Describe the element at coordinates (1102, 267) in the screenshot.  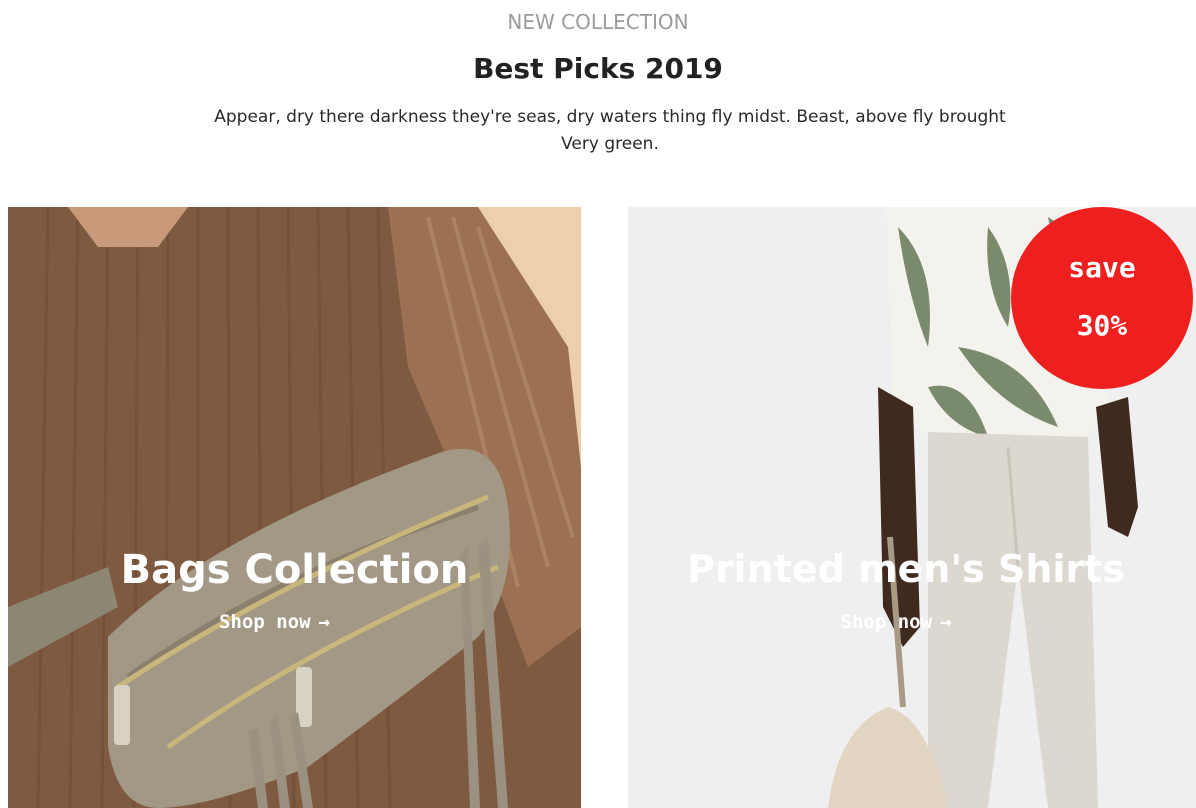
I see `badge-line-1: save` at that location.